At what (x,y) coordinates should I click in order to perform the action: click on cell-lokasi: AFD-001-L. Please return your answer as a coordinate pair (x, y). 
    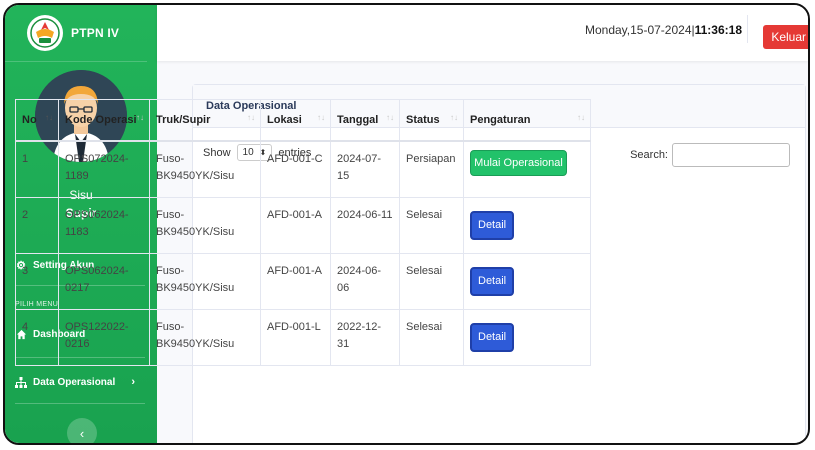
    Looking at the image, I should click on (295, 337).